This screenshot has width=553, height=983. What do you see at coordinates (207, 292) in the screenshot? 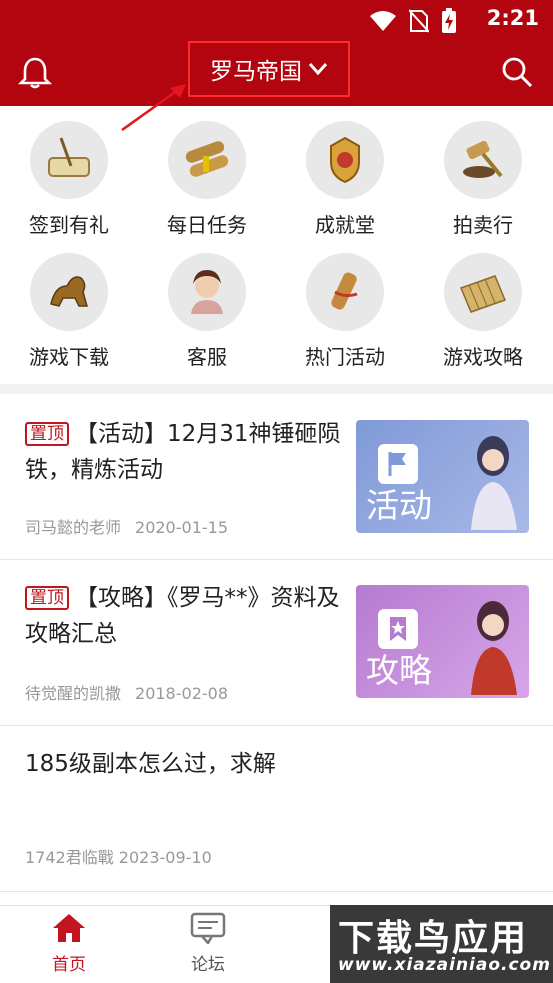
I see `support-avatar-icon` at bounding box center [207, 292].